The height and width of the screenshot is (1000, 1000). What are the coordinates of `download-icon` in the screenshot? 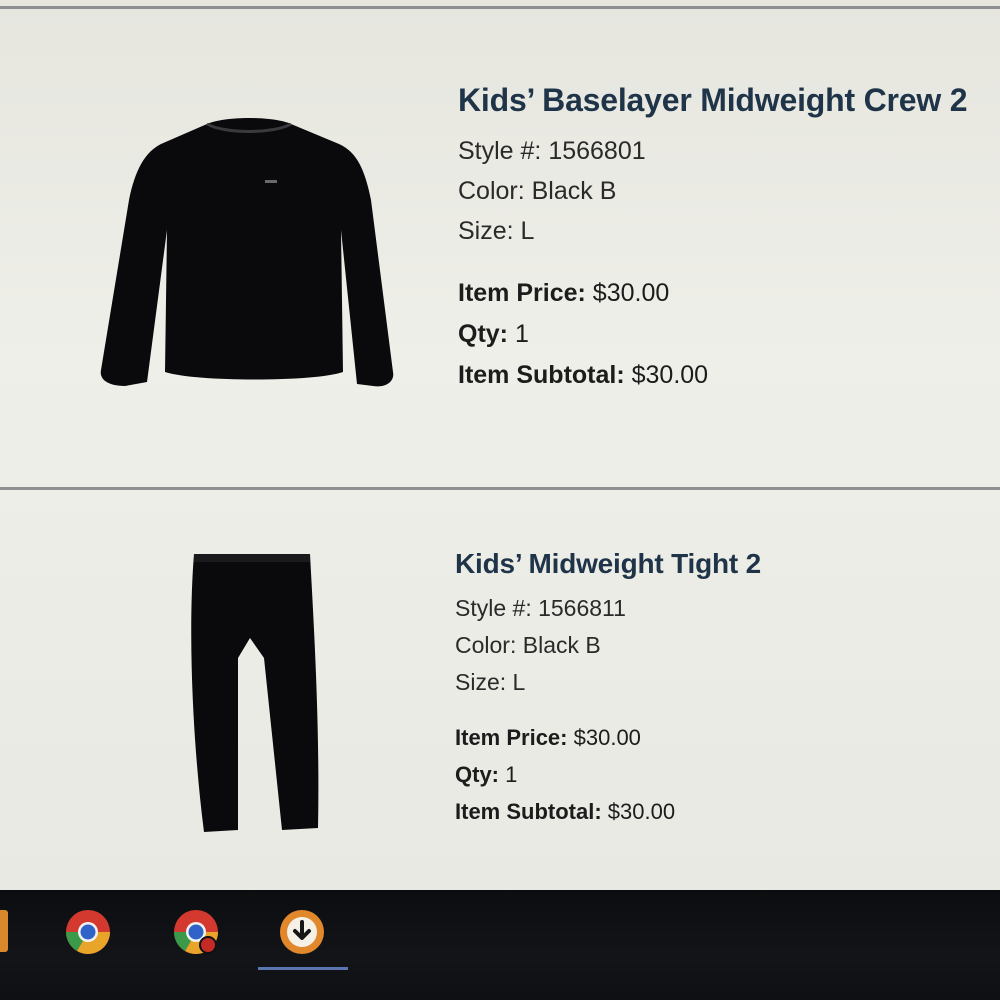 It's located at (302, 932).